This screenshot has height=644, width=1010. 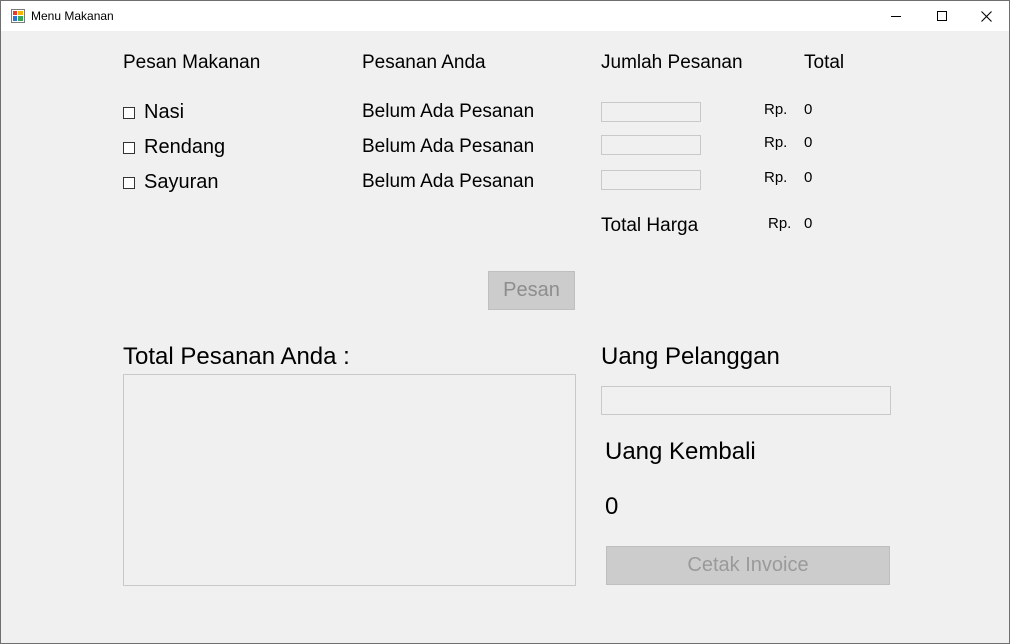 I want to click on checkbox-sayuran: Sayuran, so click(x=171, y=182).